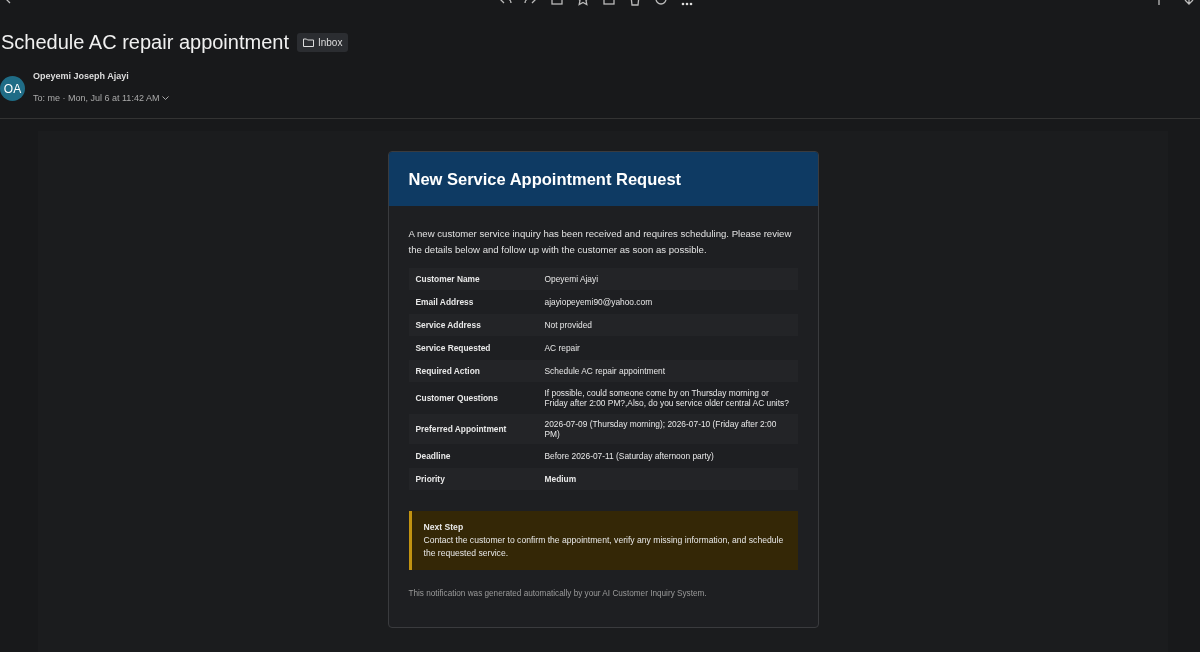 The image size is (1200, 652). I want to click on field-value: If possible, could someone come by on Thursday morning or Friday after 2:00 PM?,Also, do you service older central AC units?, so click(667, 399).